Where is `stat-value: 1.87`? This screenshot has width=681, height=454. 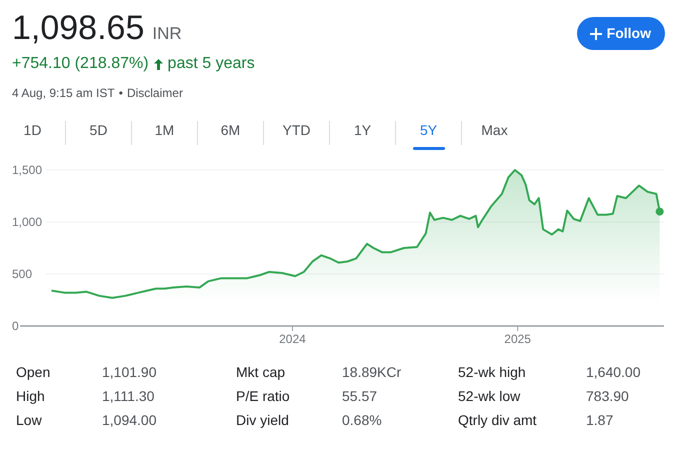 stat-value: 1.87 is located at coordinates (600, 420).